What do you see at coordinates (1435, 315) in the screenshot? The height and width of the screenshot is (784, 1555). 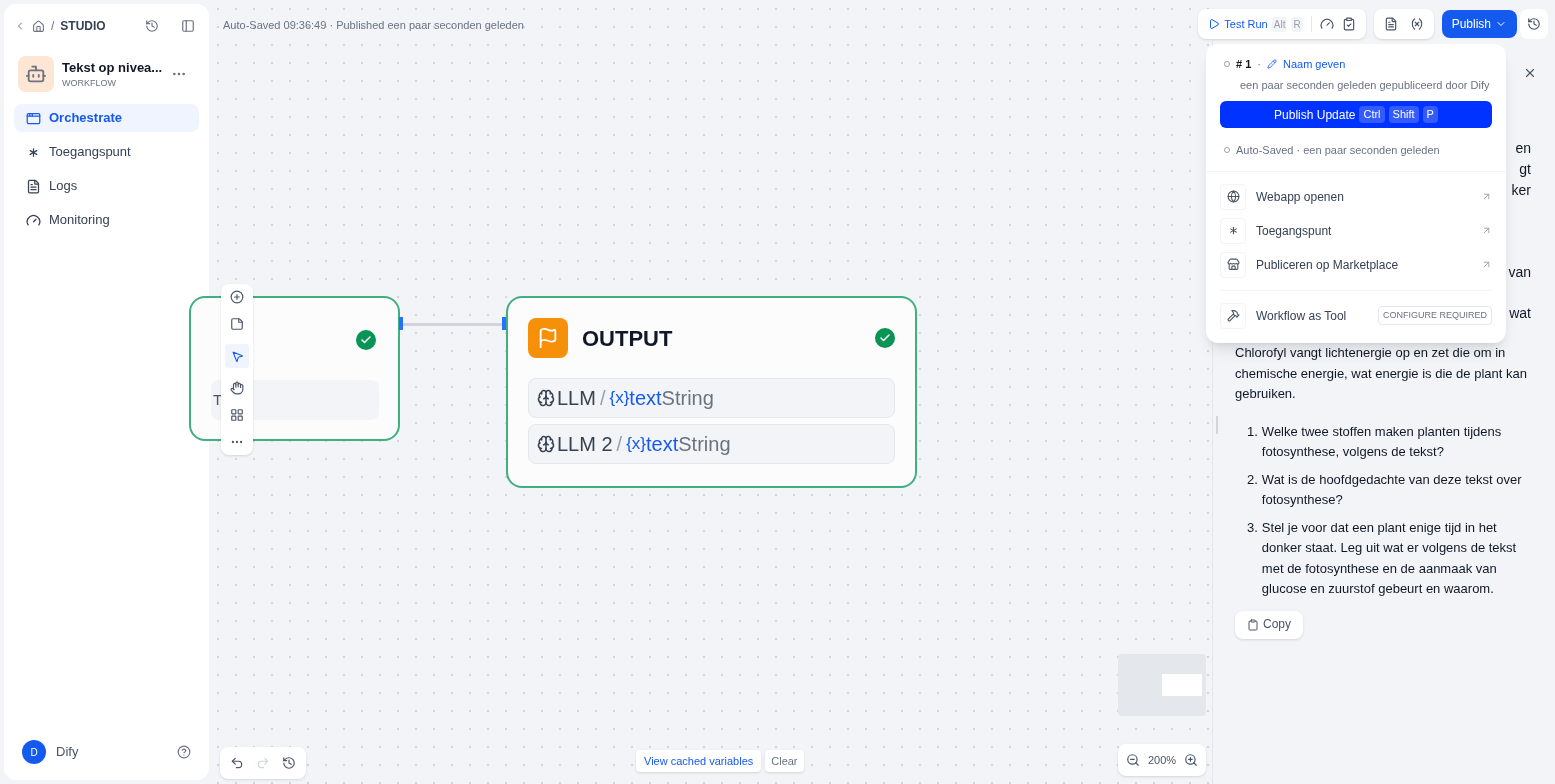 I see `status-badge: CONFIGURE REQUIRED` at bounding box center [1435, 315].